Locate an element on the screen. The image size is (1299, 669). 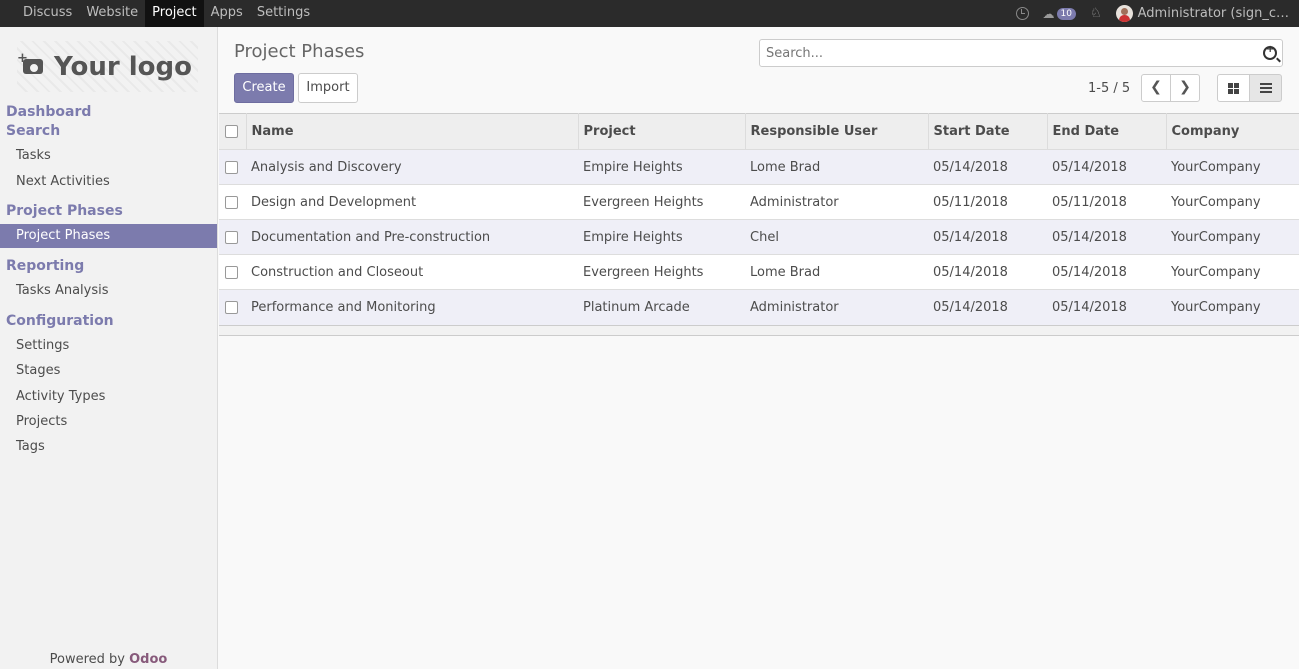
menu-settings: Settings is located at coordinates (283, 13).